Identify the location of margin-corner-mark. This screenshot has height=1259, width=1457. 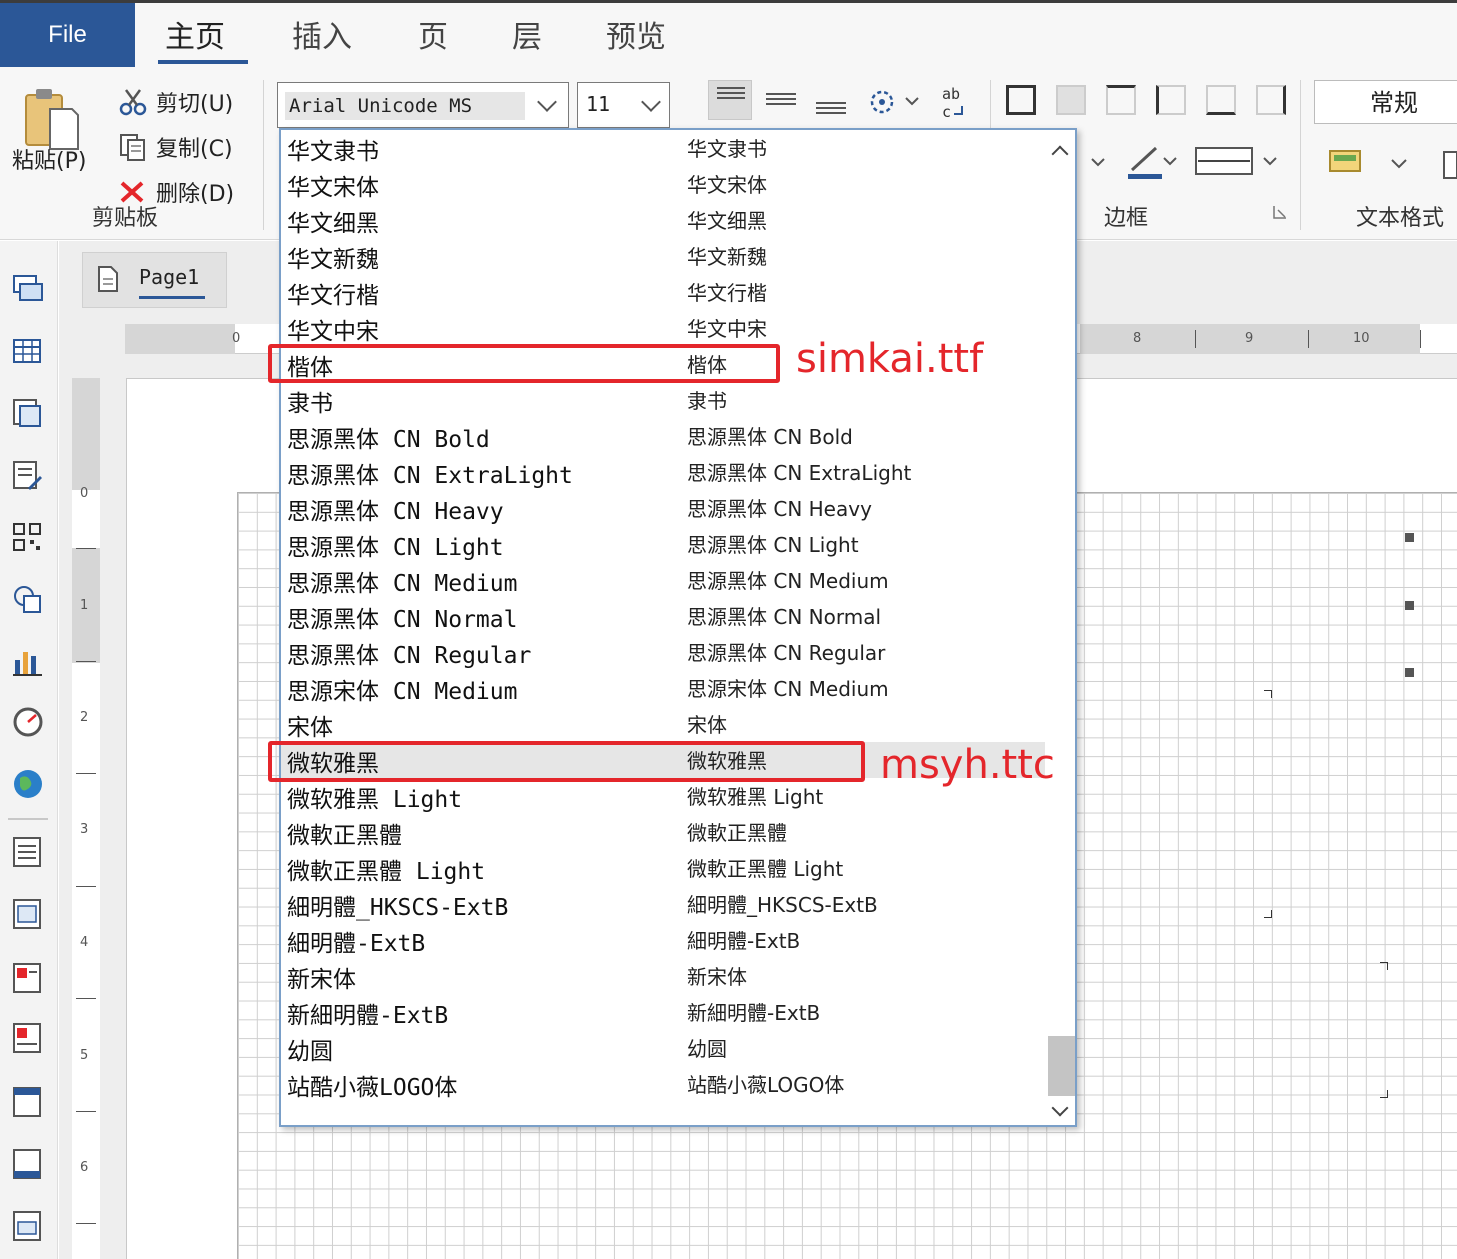
(1268, 694).